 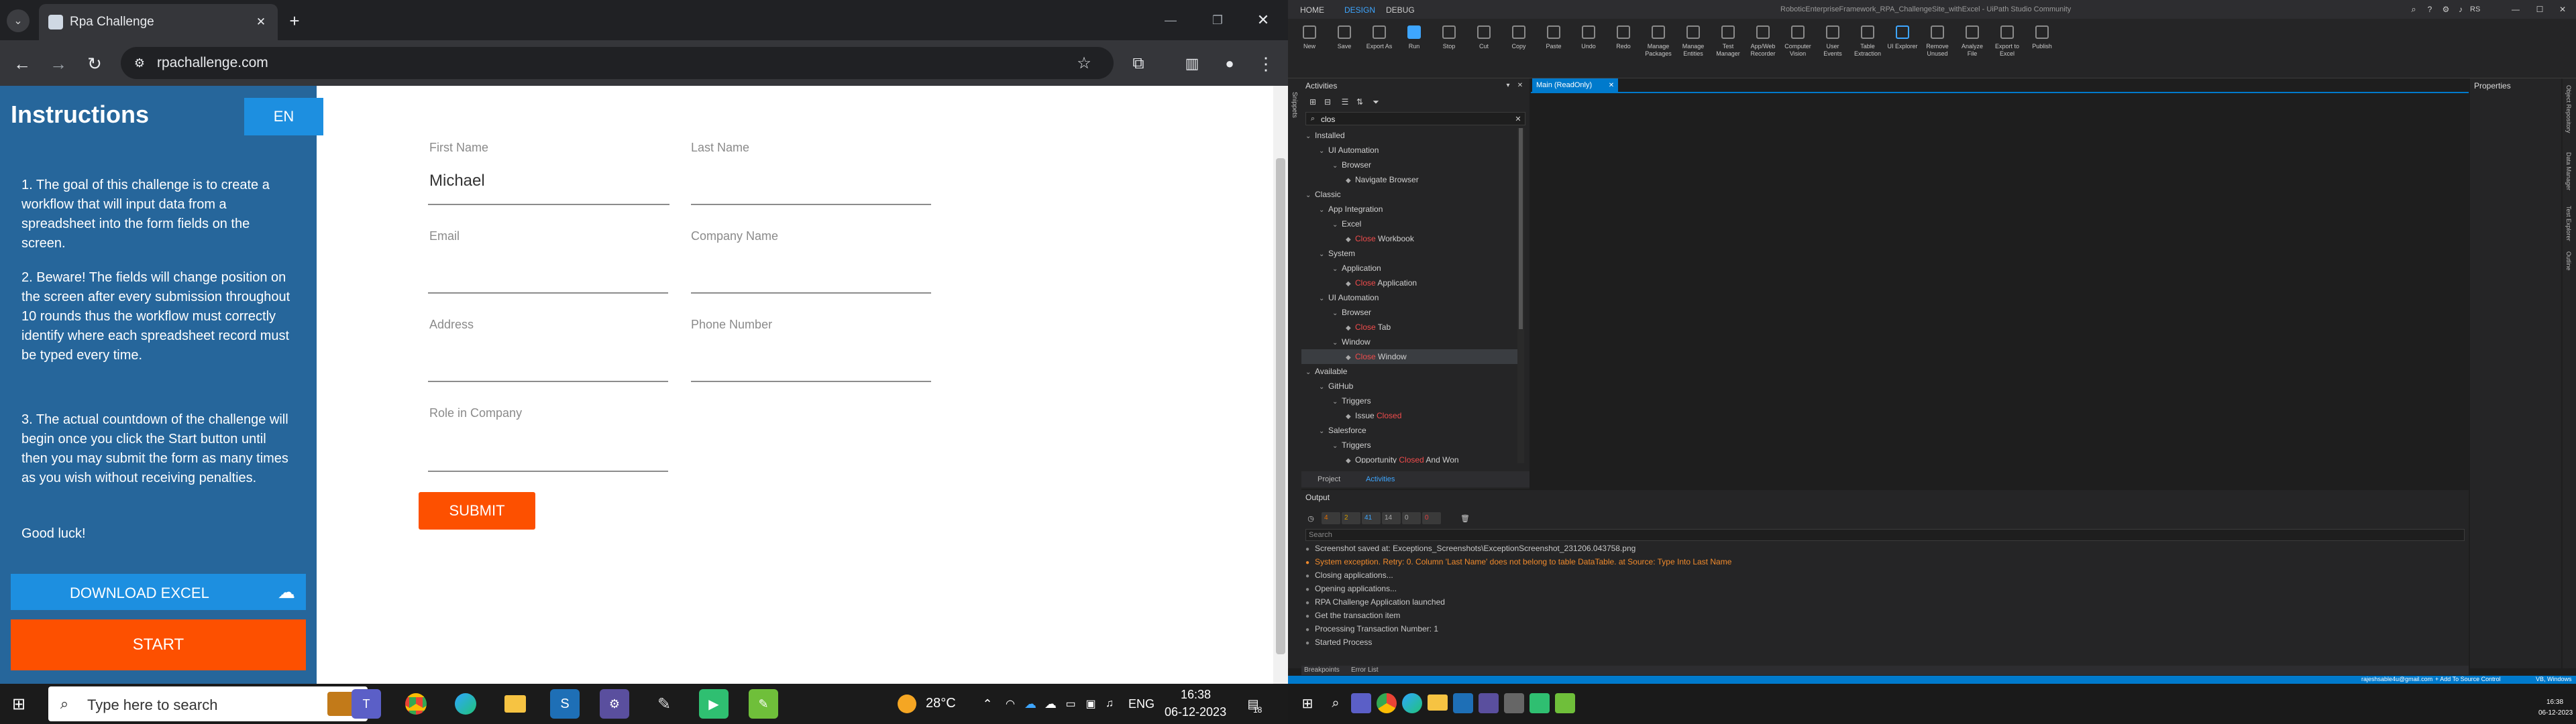 What do you see at coordinates (1972, 44) in the screenshot?
I see `analyze-file-button: Analyze File` at bounding box center [1972, 44].